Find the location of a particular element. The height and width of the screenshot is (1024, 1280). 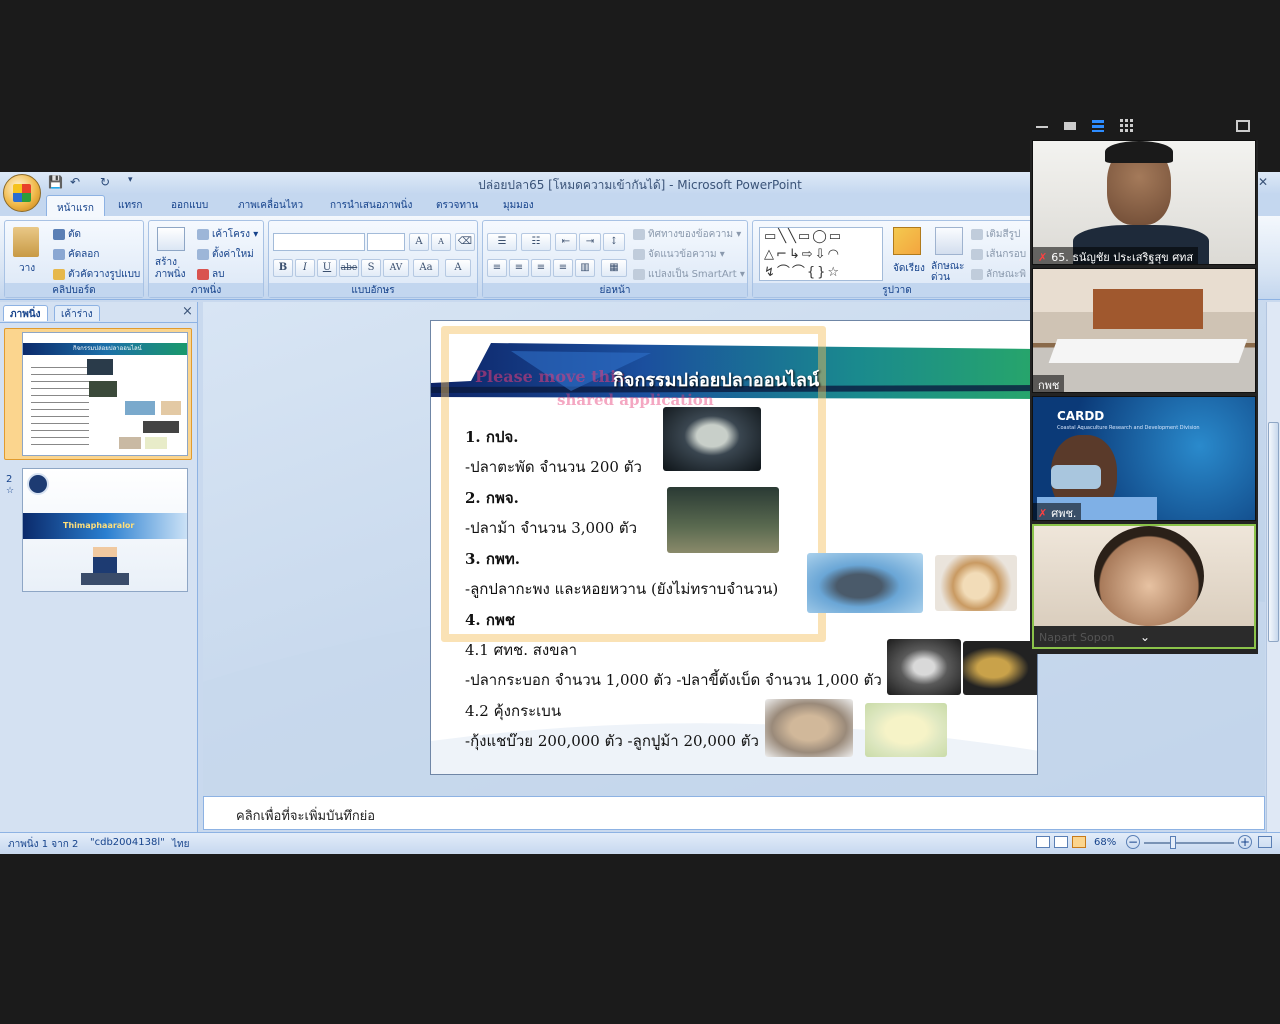

shadow-button: S is located at coordinates (371, 268).